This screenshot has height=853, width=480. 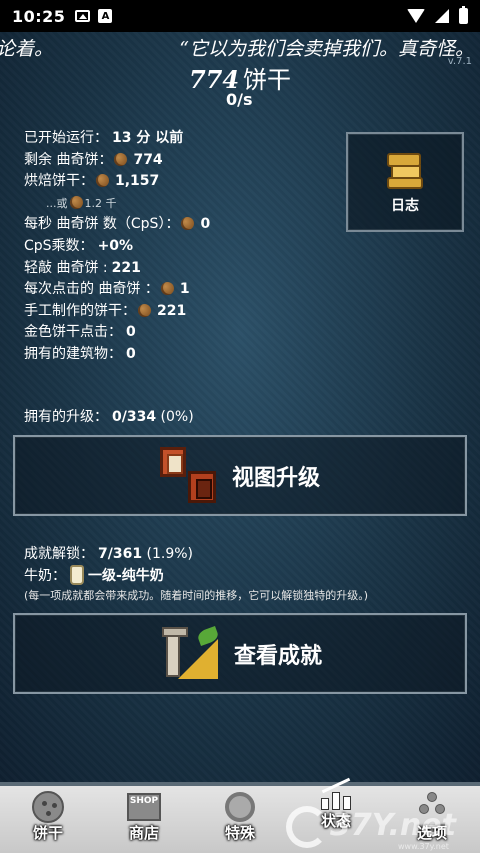 What do you see at coordinates (463, 15) in the screenshot?
I see `battery-icon` at bounding box center [463, 15].